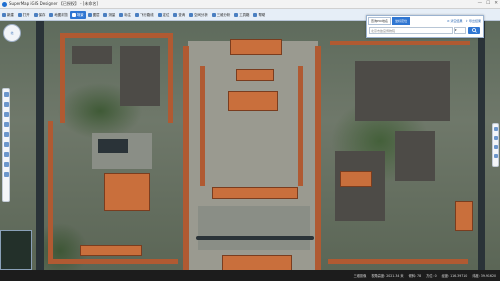 The width and height of the screenshot is (500, 281). Describe the element at coordinates (400, 43) in the screenshot. I see `east-wall-top` at that location.